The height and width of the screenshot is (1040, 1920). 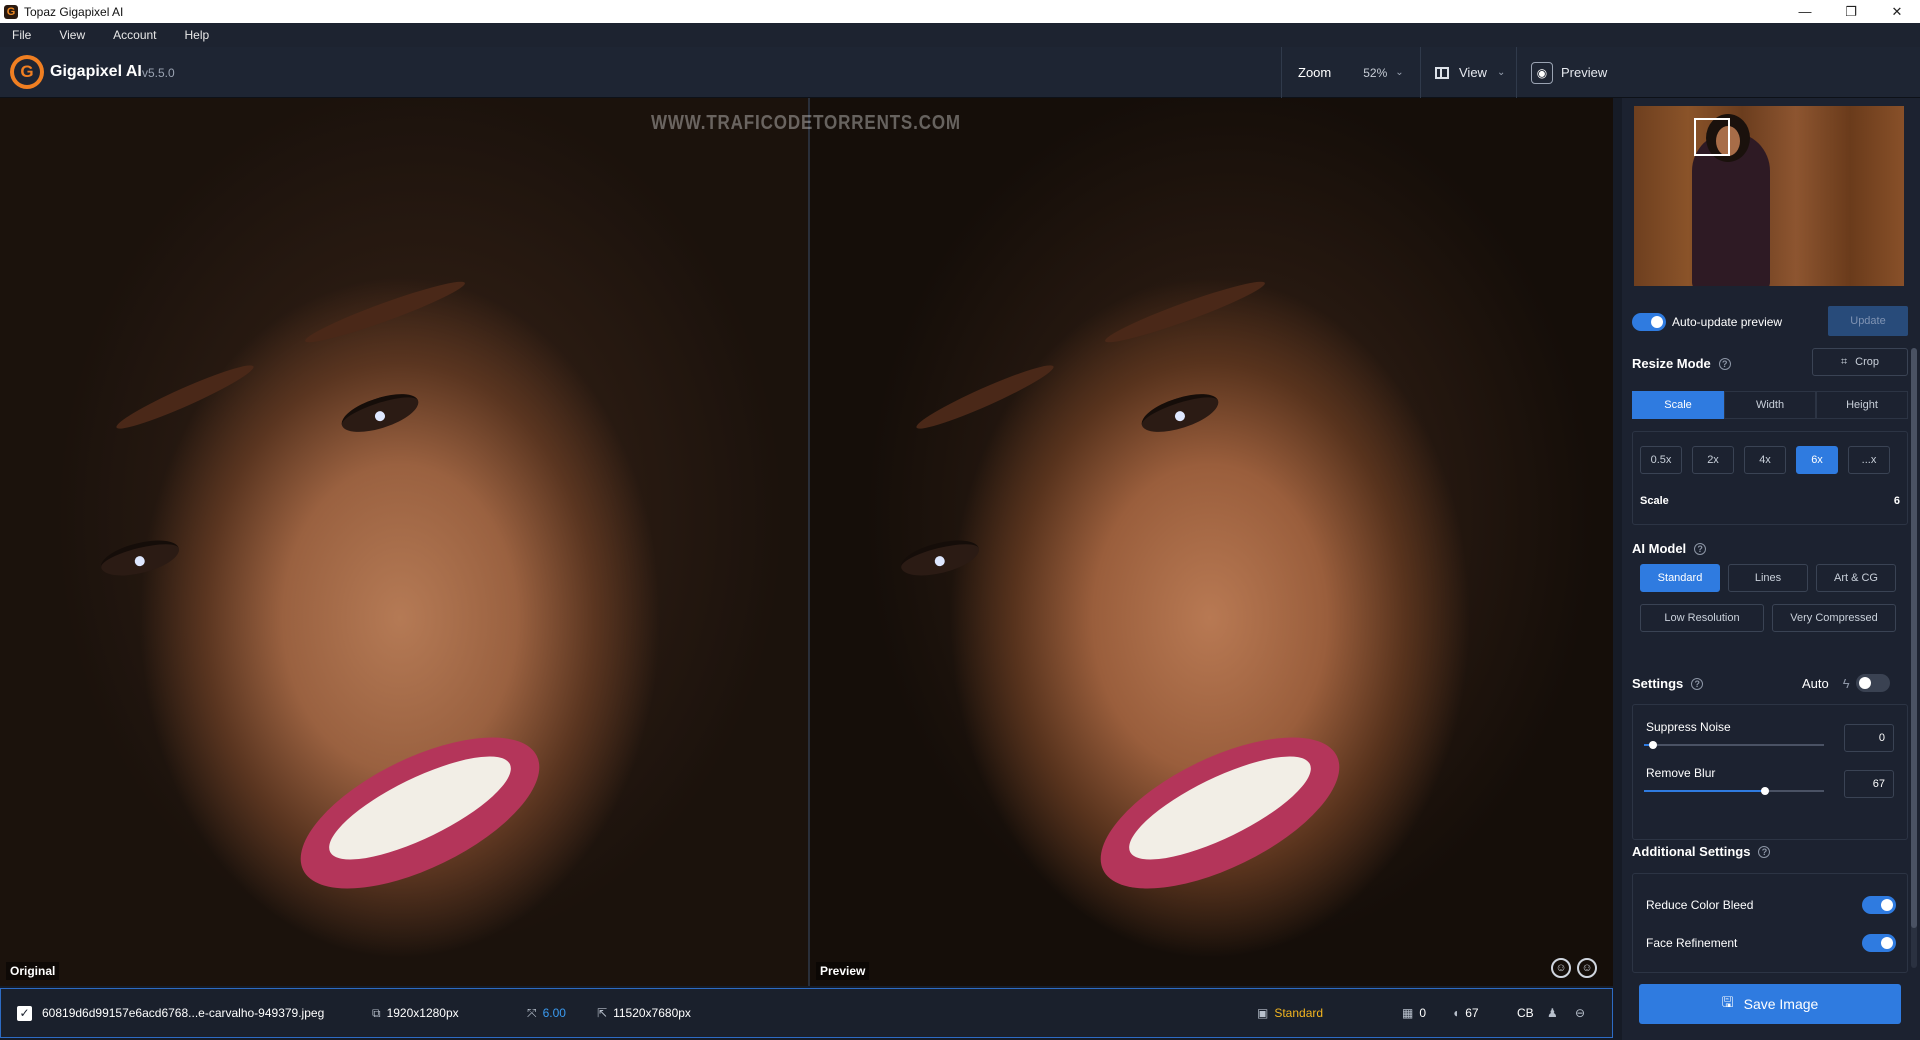 I want to click on reduce-color-bleed-label: Reduce Color Bleed, so click(x=1700, y=905).